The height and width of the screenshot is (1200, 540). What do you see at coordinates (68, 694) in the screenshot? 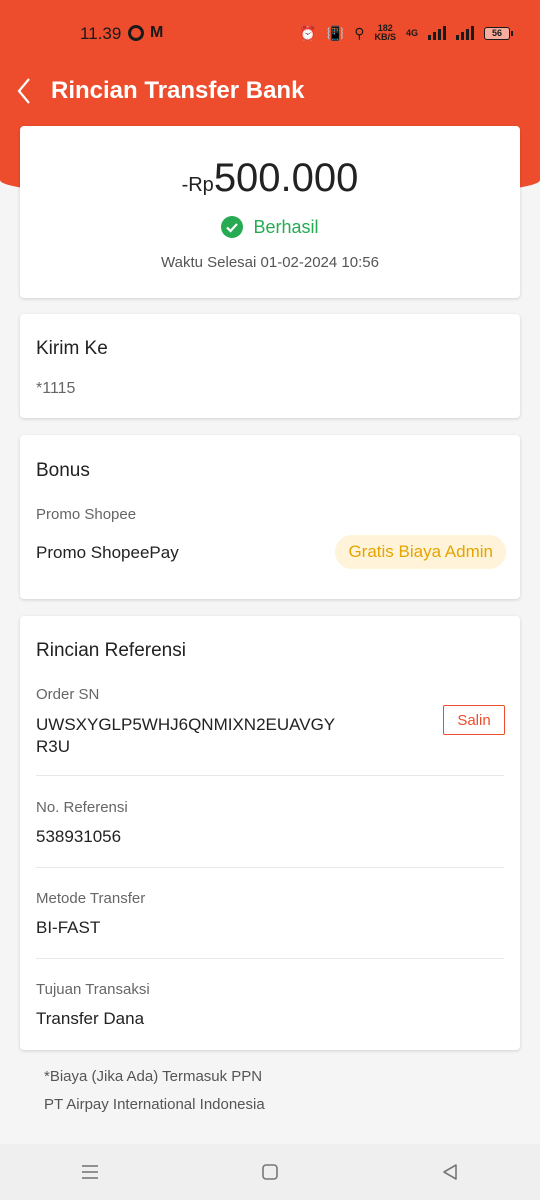
I see `order-sn-label: Order SN` at bounding box center [68, 694].